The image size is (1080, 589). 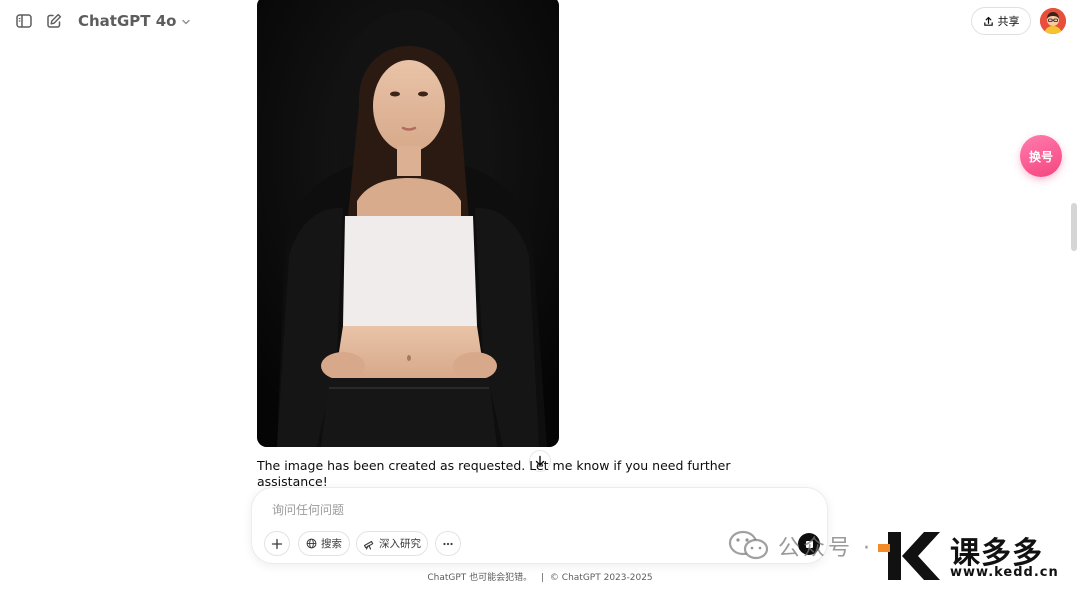 I want to click on more-tools-button, so click(x=448, y=543).